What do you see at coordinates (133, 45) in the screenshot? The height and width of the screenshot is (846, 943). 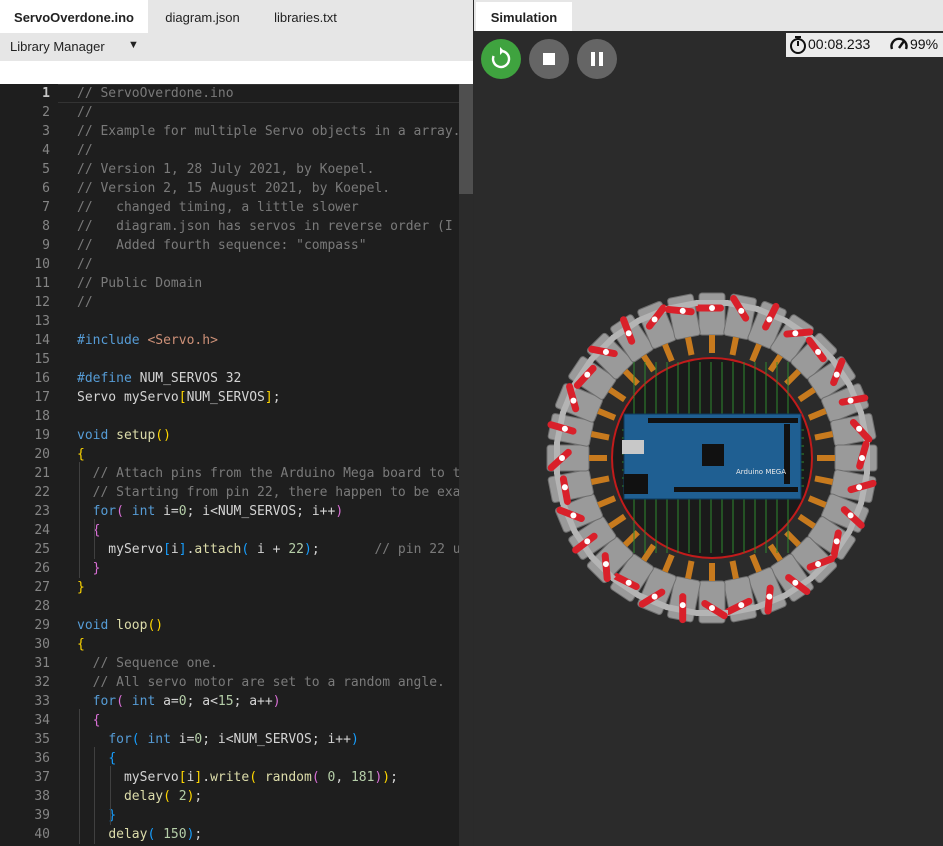 I see `chevron-down-icon: ▼` at bounding box center [133, 45].